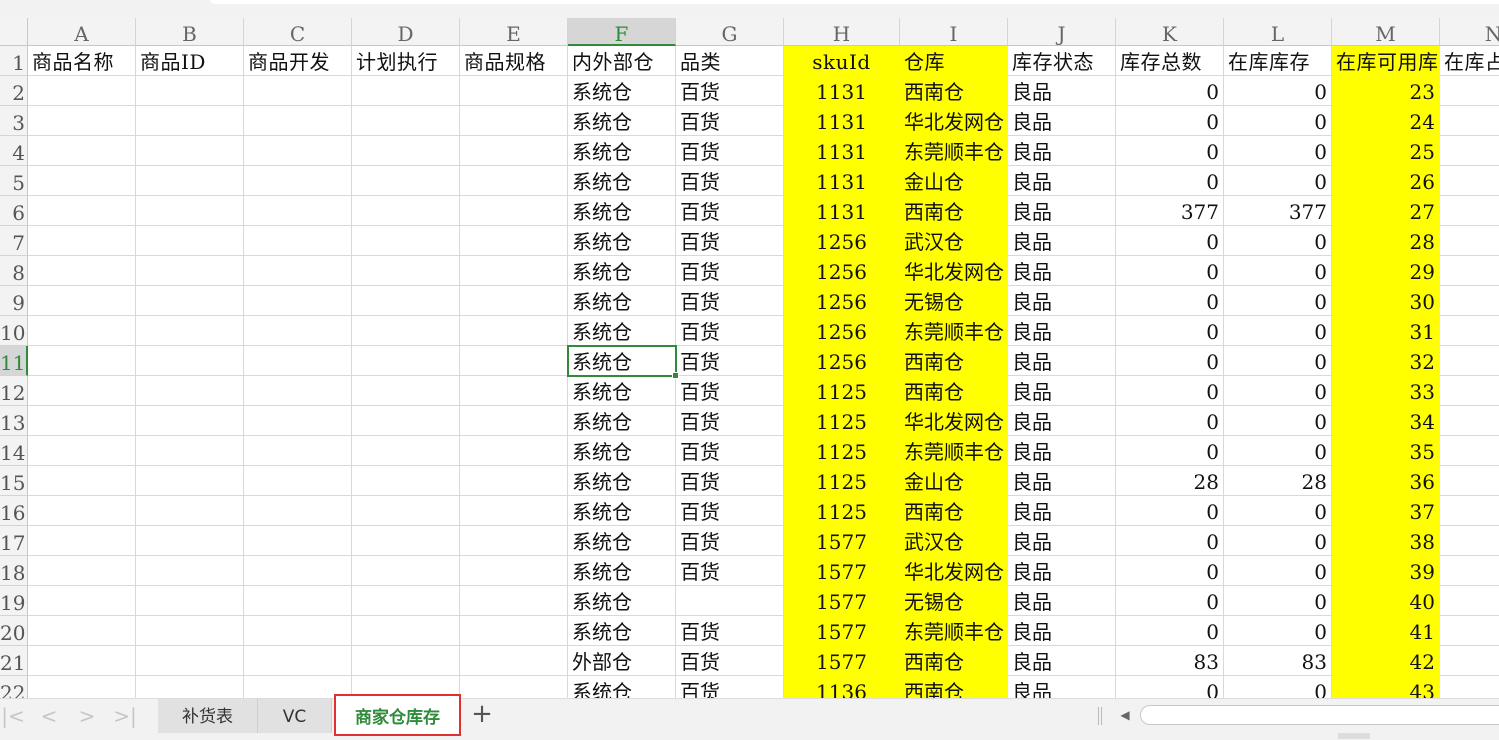  I want to click on cell-b3, so click(190, 121).